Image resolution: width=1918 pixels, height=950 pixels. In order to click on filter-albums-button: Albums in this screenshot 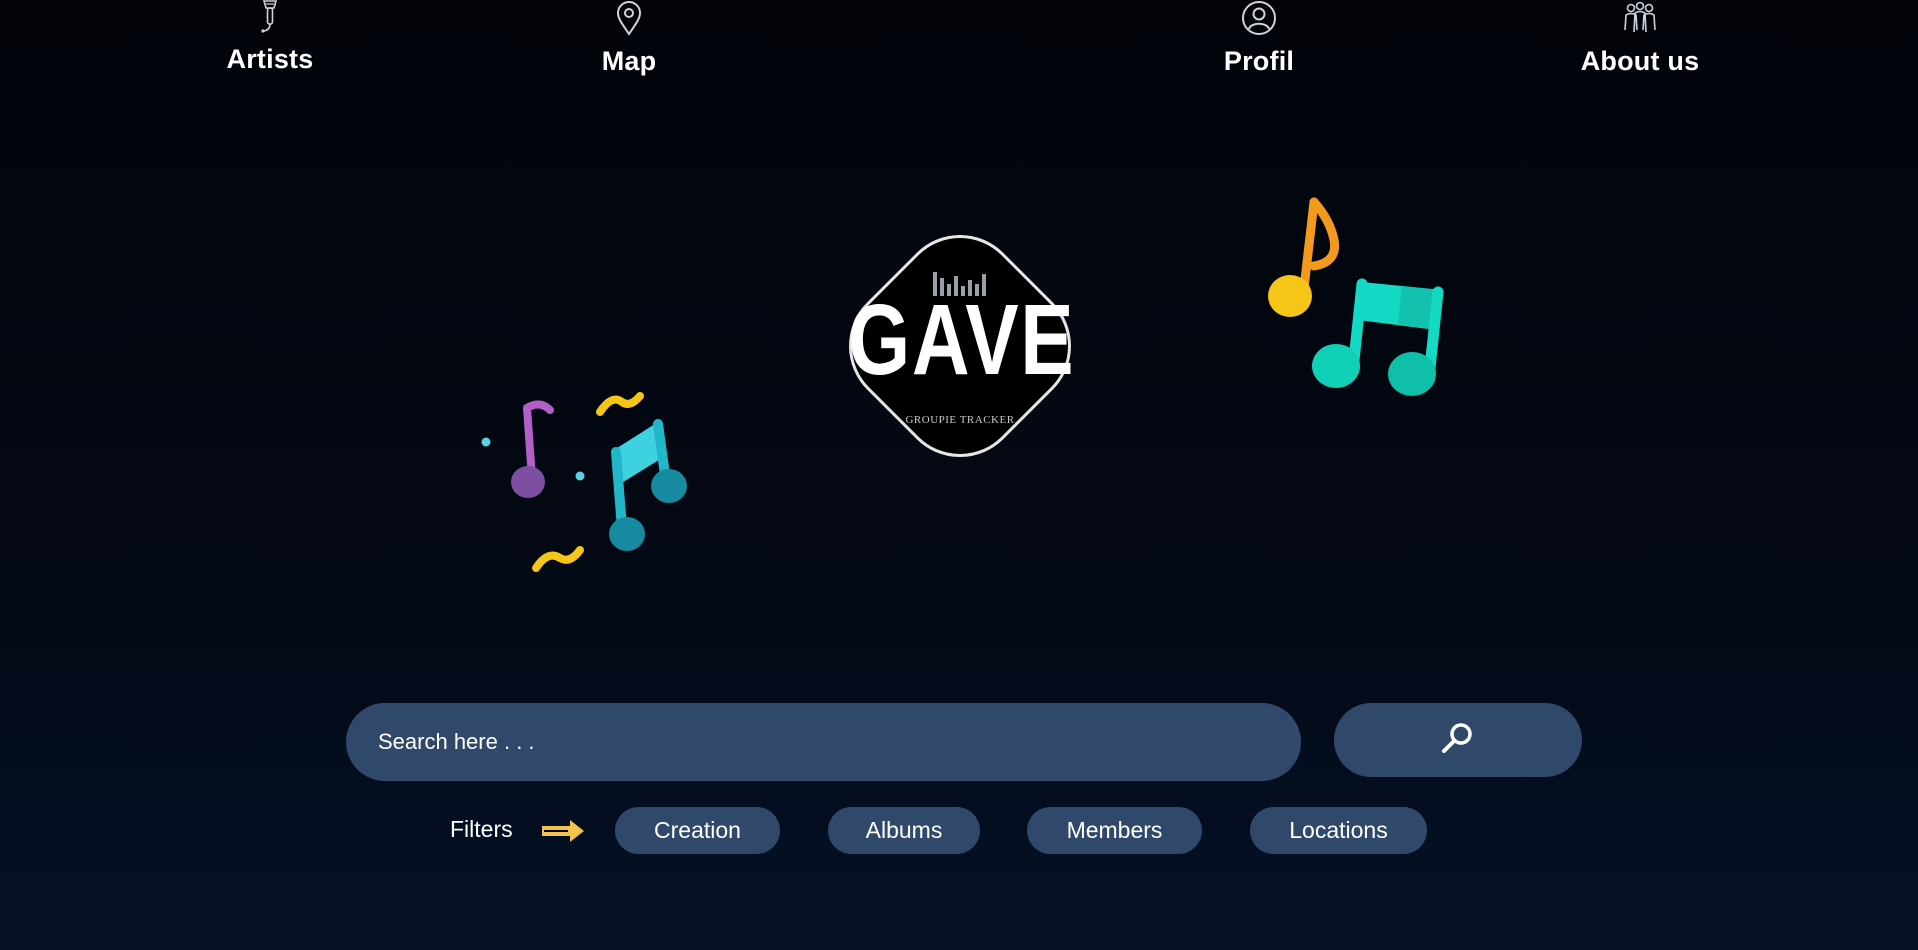, I will do `click(904, 830)`.